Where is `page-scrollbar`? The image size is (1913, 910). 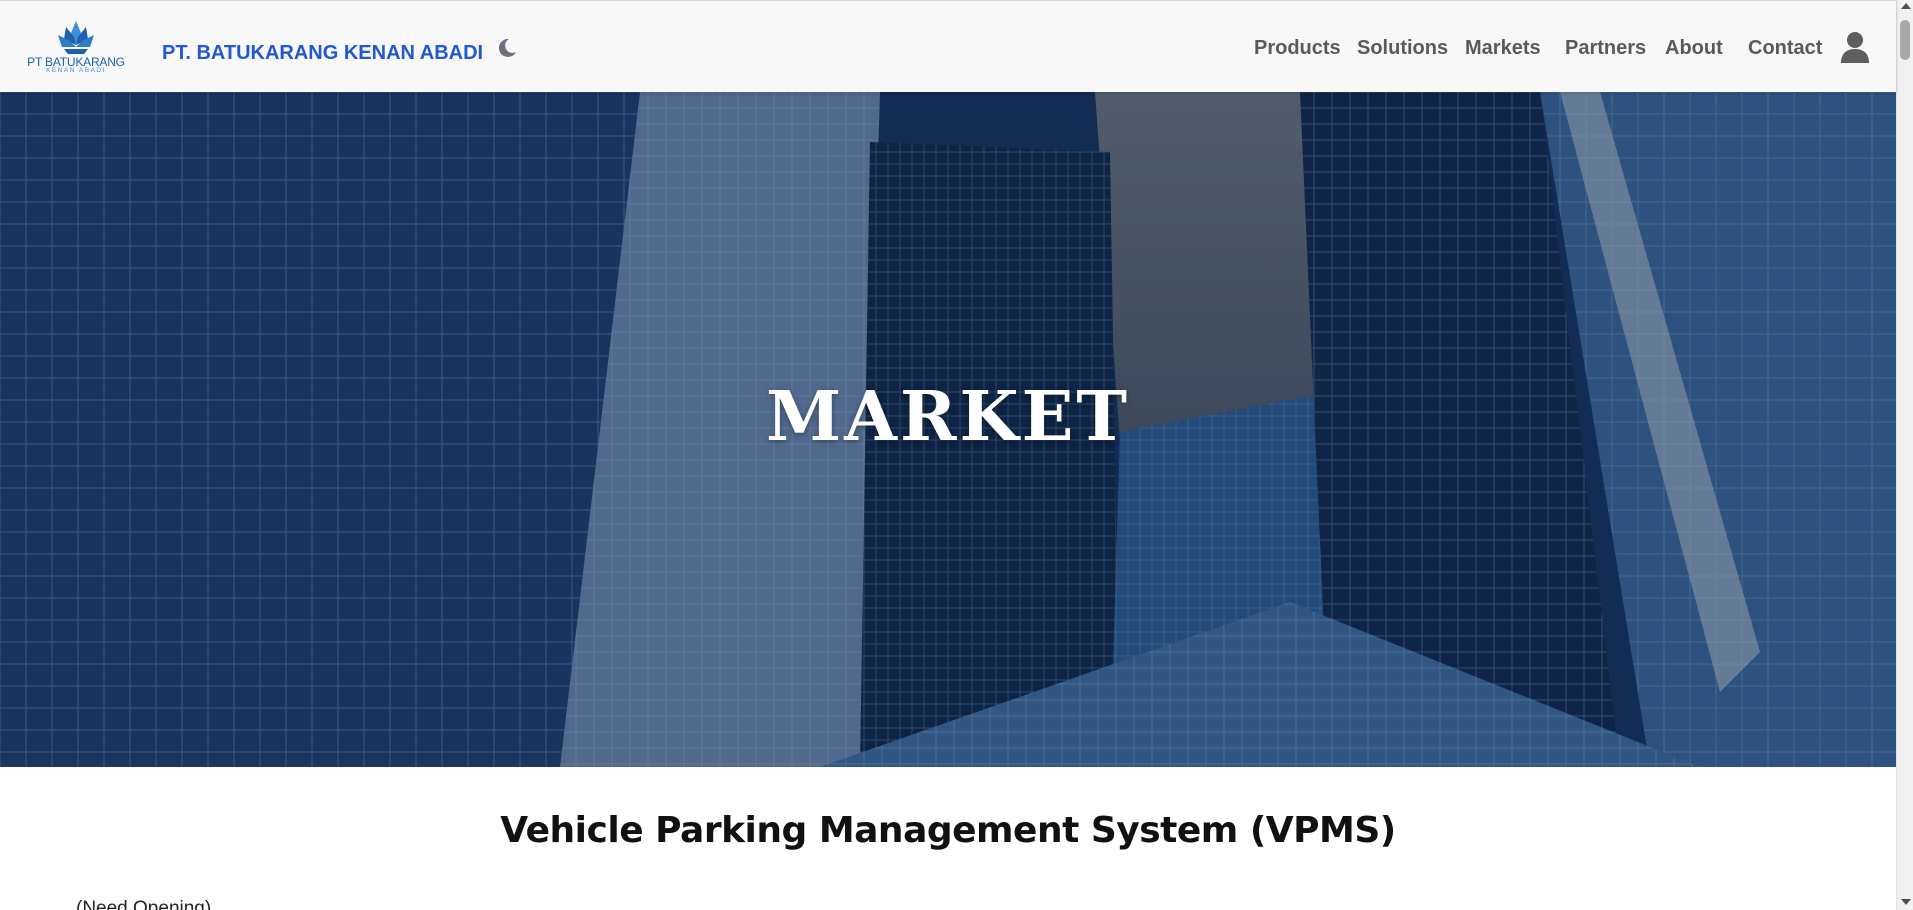 page-scrollbar is located at coordinates (1904, 455).